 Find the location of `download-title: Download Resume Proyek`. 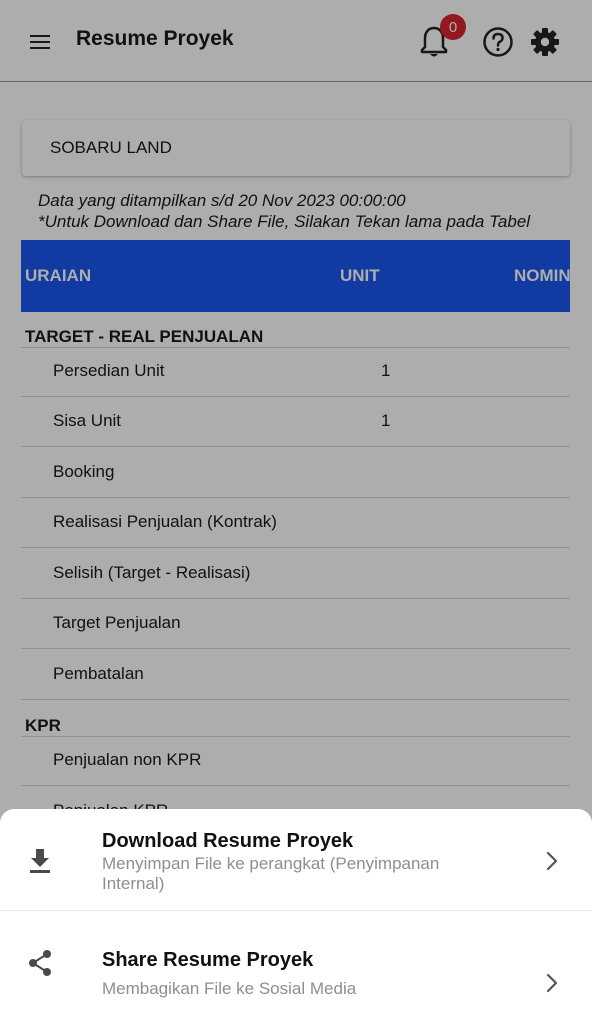

download-title: Download Resume Proyek is located at coordinates (228, 841).